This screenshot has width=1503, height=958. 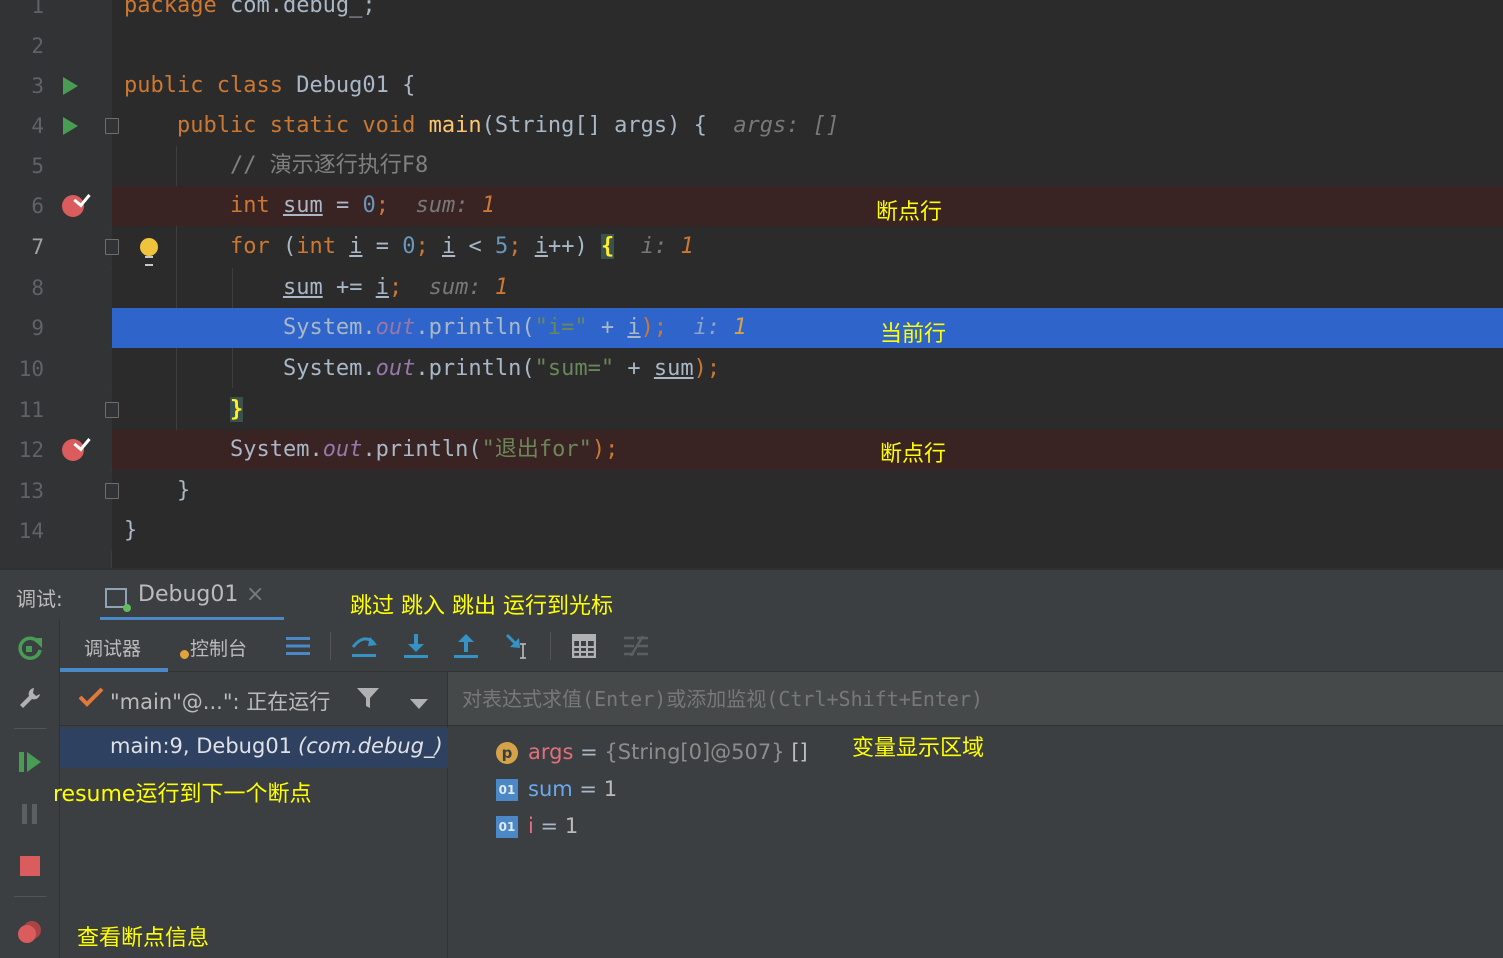 What do you see at coordinates (182, 794) in the screenshot?
I see `annotation-resume: resume运行到下一个断点` at bounding box center [182, 794].